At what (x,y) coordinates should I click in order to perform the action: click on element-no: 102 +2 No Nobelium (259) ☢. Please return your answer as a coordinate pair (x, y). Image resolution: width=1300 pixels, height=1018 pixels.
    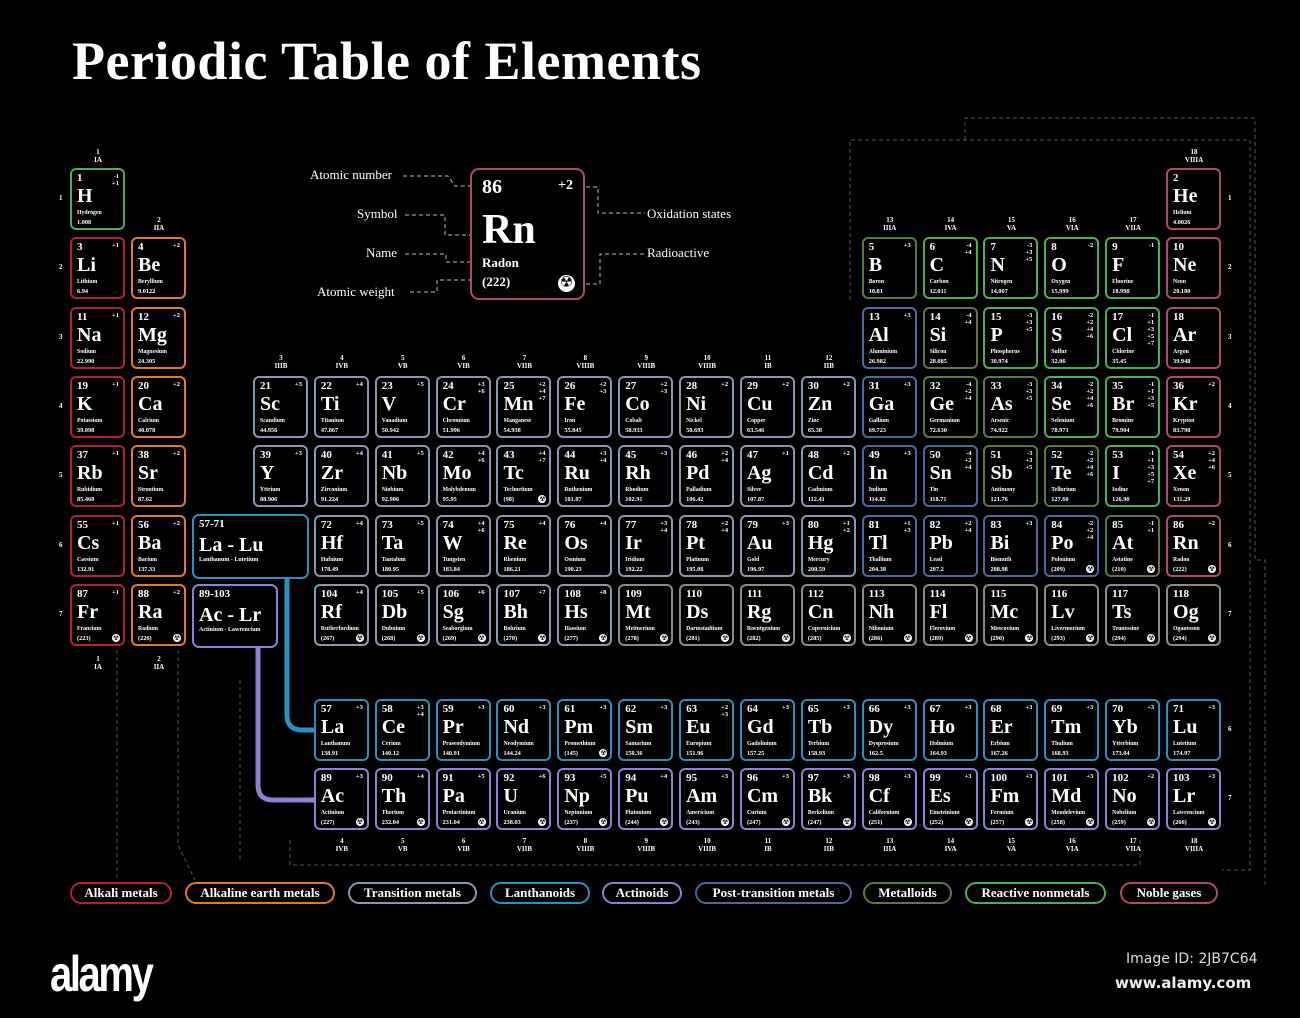
    Looking at the image, I should click on (1133, 799).